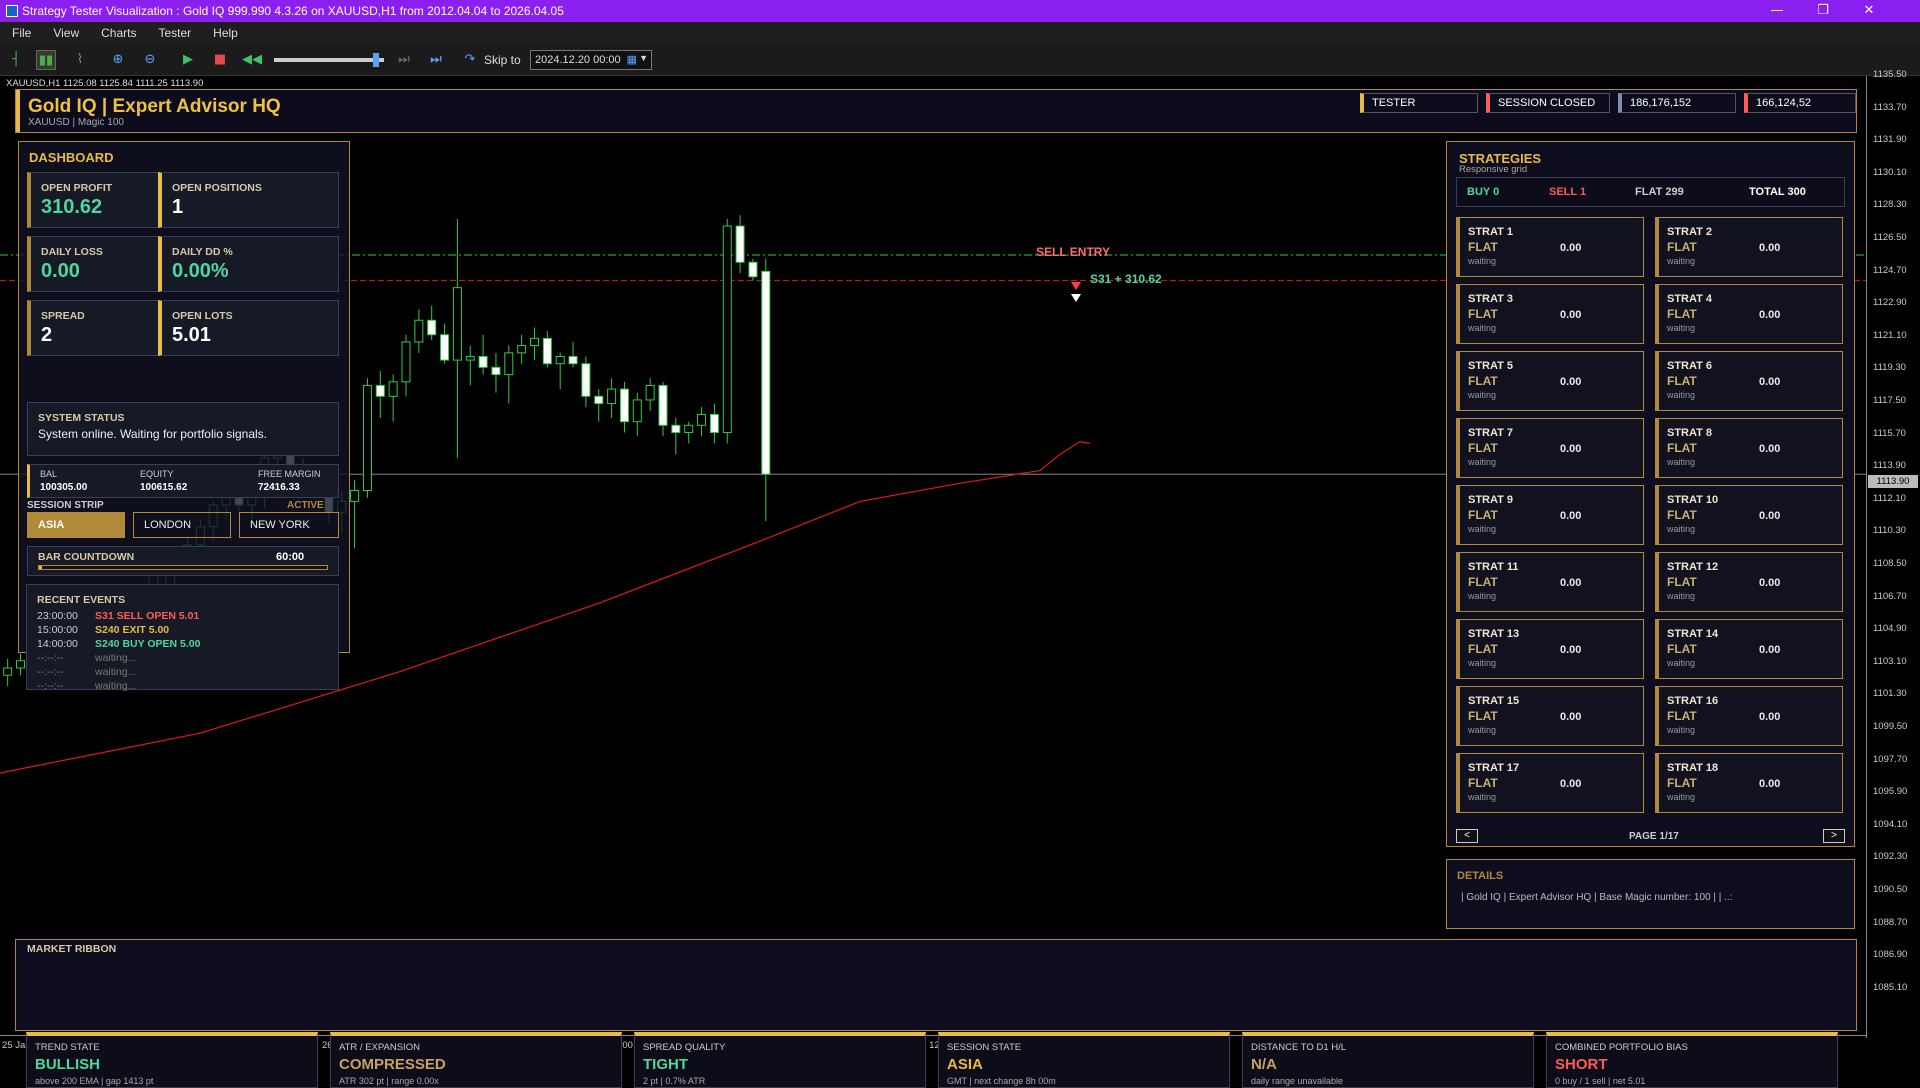 The image size is (1920, 1088). What do you see at coordinates (174, 33) in the screenshot?
I see `menu-tester: Tester` at bounding box center [174, 33].